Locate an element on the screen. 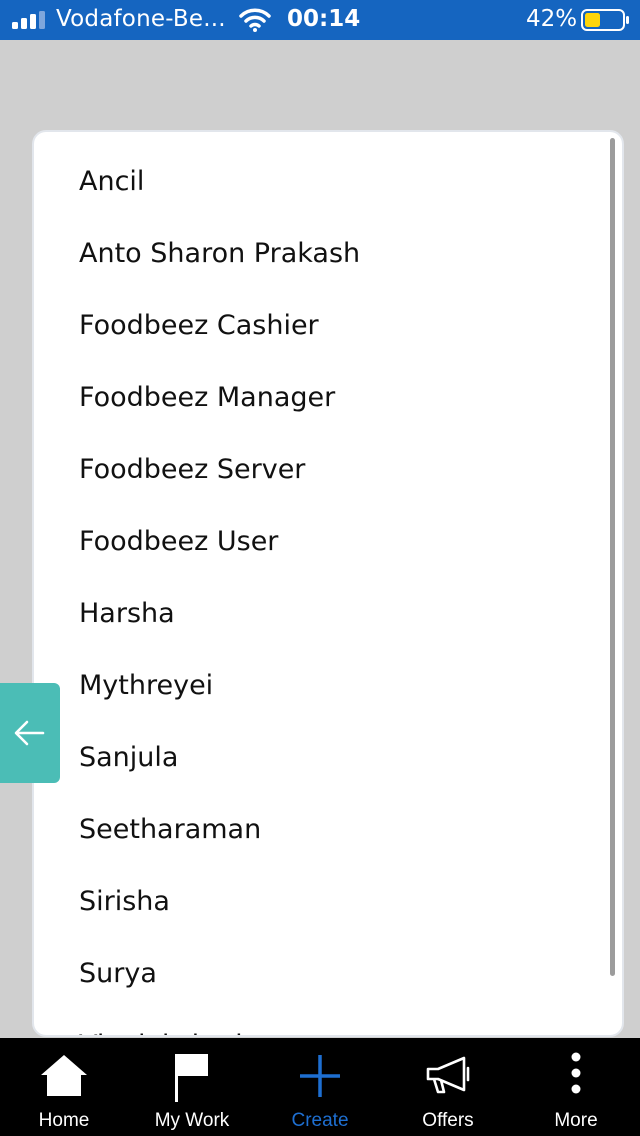 The width and height of the screenshot is (640, 1136). clock-time: 00:14 is located at coordinates (324, 19).